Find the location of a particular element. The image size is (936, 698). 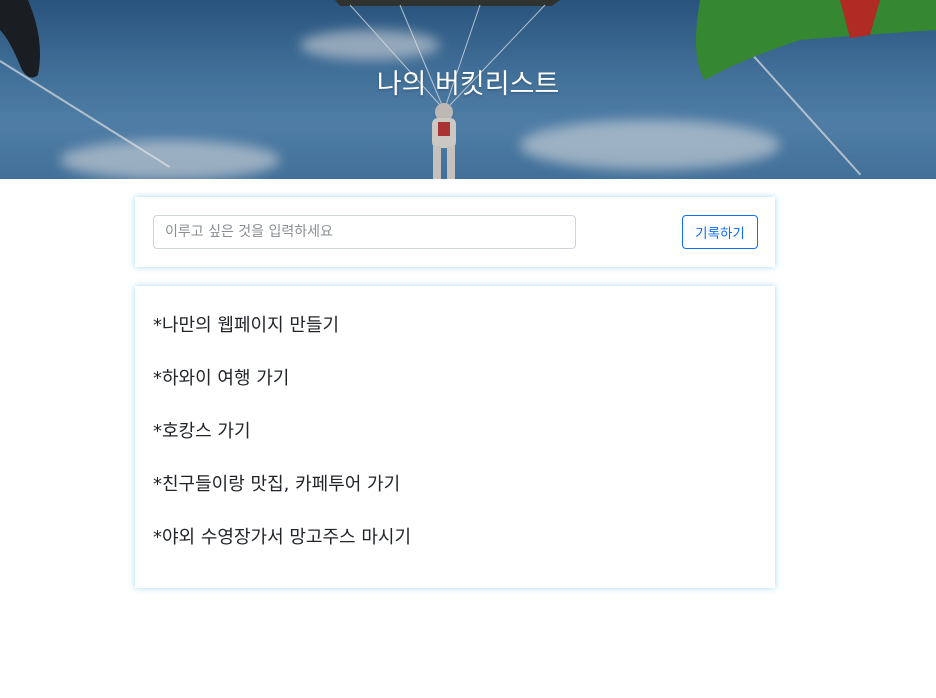

list-item: *친구들이랑 맛집, 카페투어 가기 is located at coordinates (277, 484).